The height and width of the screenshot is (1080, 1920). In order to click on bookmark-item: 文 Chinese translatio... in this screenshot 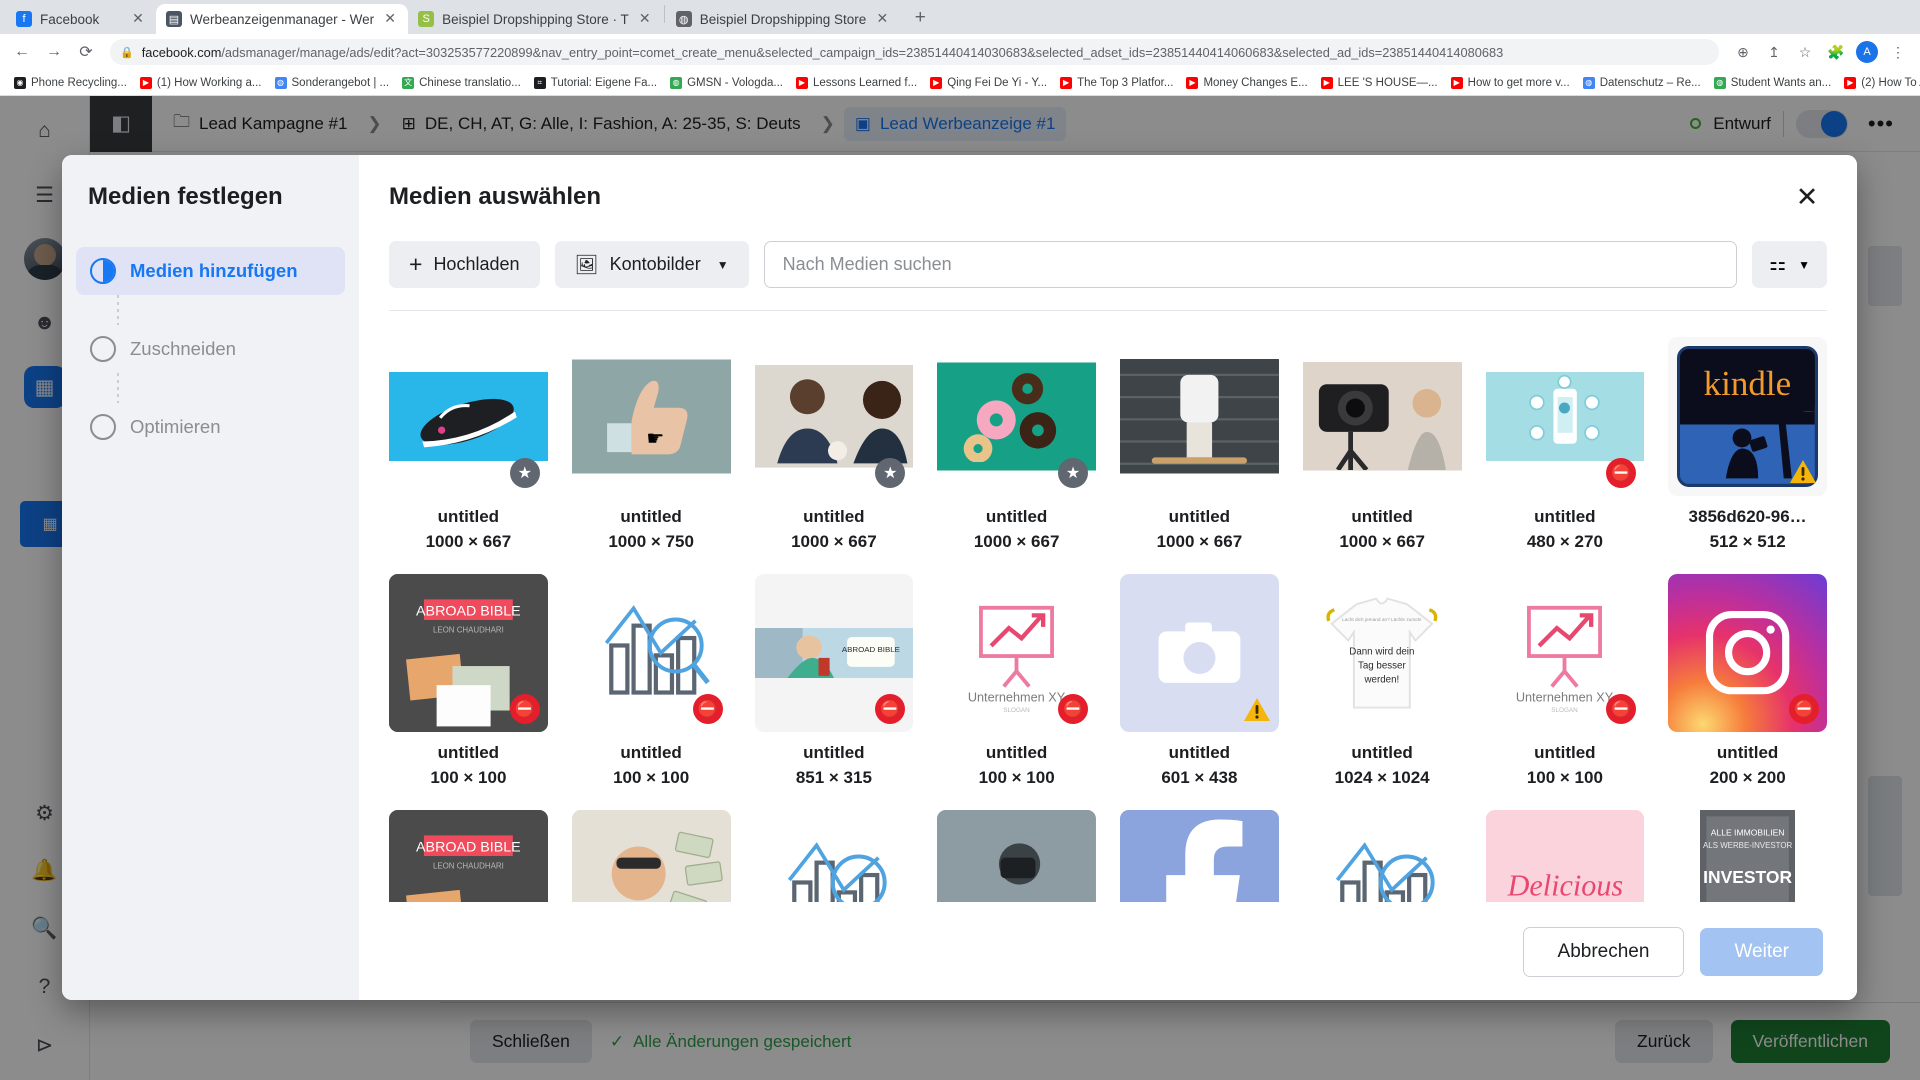, I will do `click(461, 83)`.